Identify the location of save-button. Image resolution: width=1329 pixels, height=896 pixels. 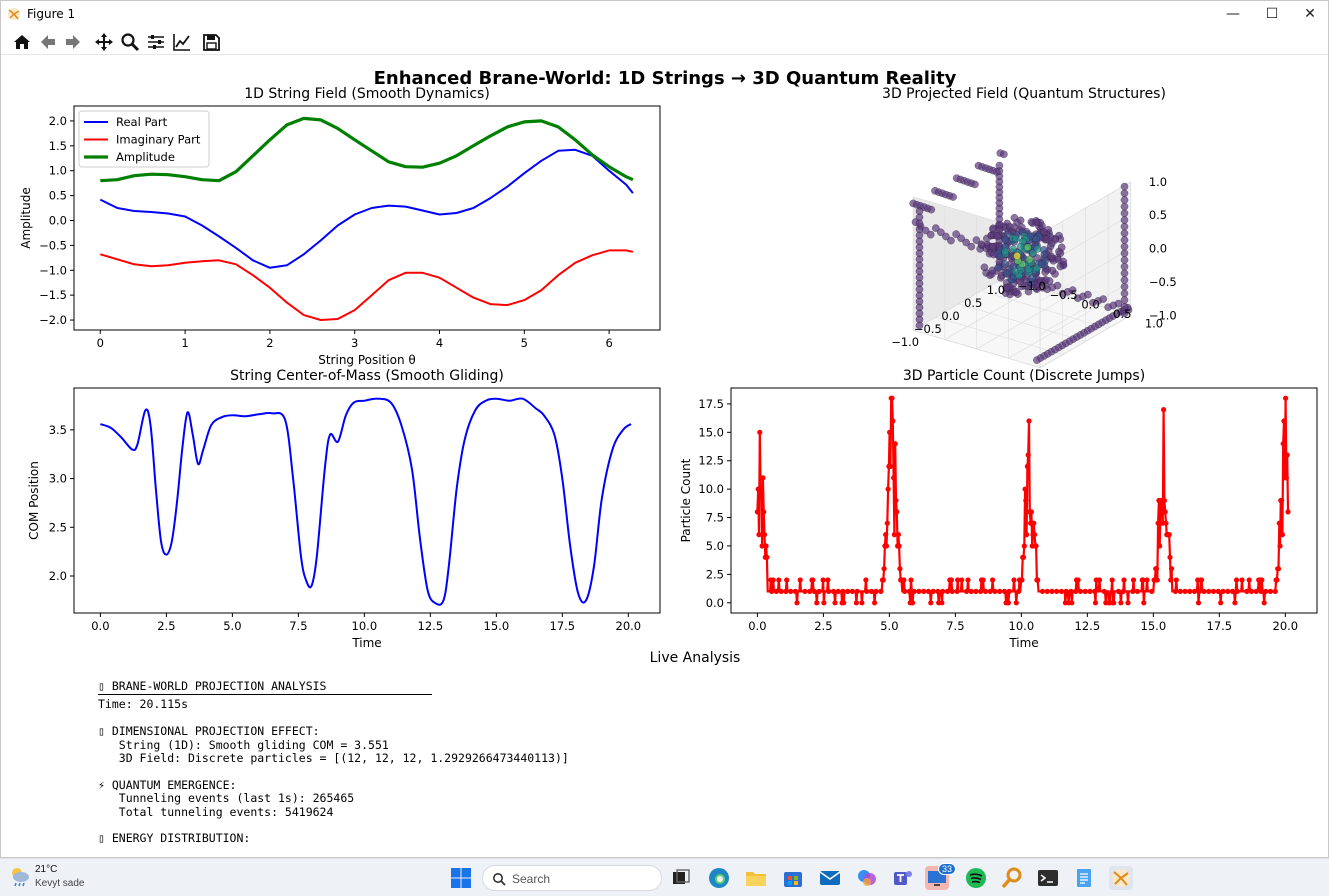
(211, 42).